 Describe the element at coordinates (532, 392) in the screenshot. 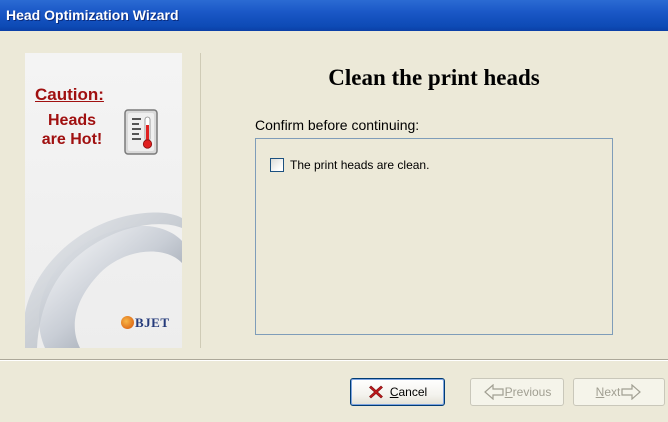

I see `previous-label: revious` at that location.